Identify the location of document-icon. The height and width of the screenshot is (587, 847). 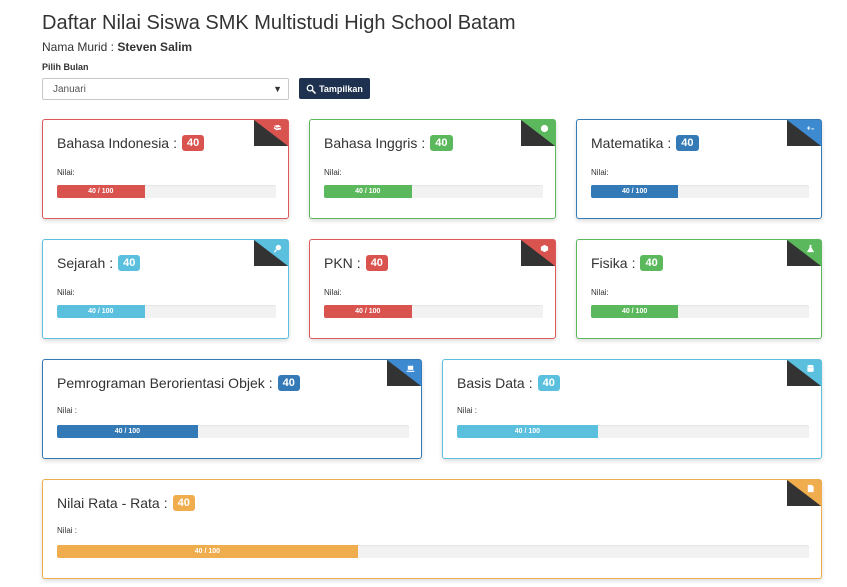
(810, 488).